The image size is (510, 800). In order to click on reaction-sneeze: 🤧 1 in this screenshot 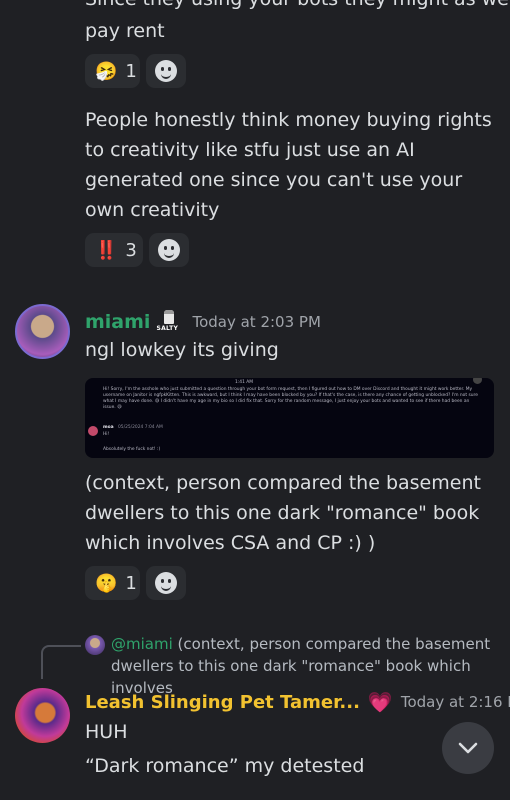, I will do `click(112, 71)`.